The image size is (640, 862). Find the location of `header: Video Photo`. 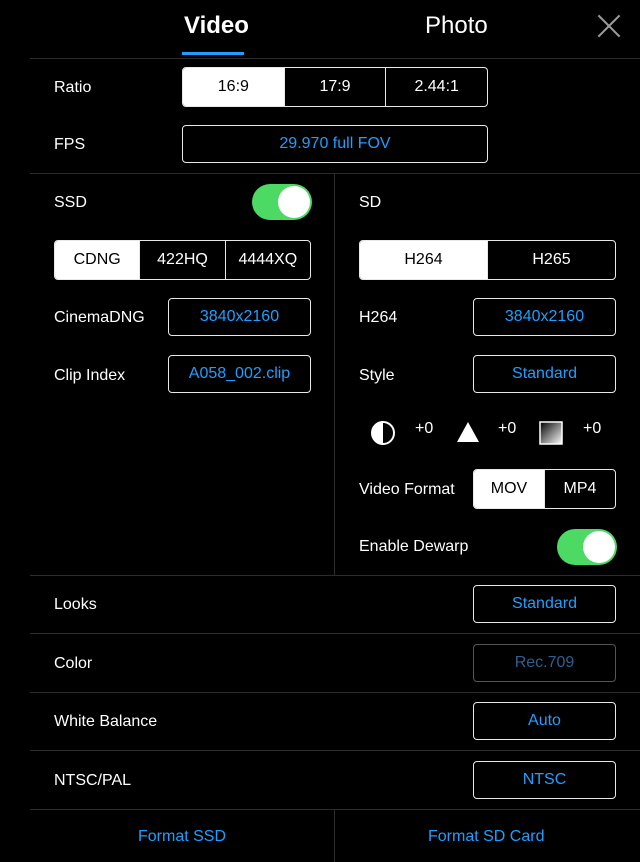

header: Video Photo is located at coordinates (335, 29).